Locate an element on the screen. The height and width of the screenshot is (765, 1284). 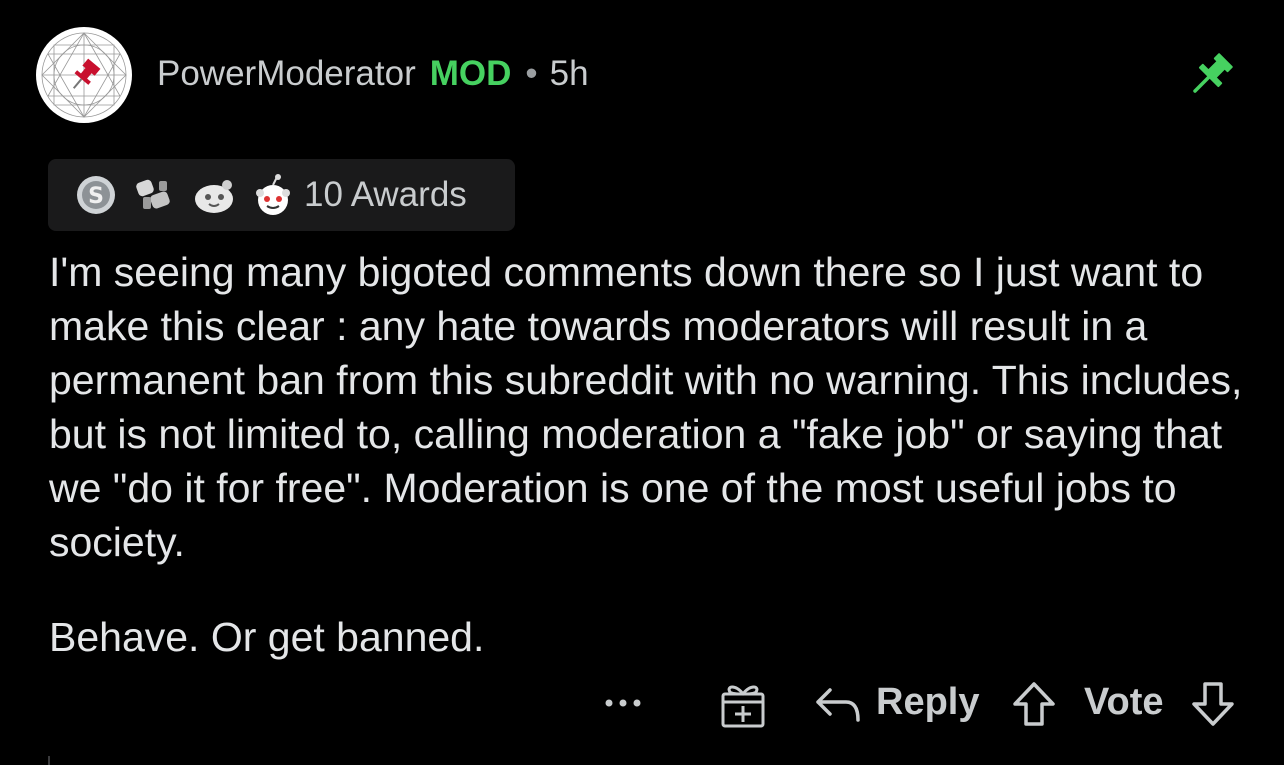
reply-arrow-icon is located at coordinates (838, 705).